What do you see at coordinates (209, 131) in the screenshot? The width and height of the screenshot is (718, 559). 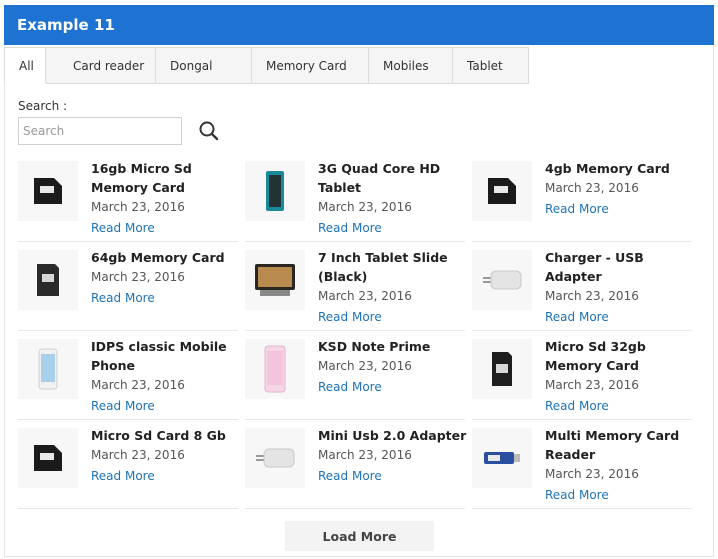 I see `search-icon` at bounding box center [209, 131].